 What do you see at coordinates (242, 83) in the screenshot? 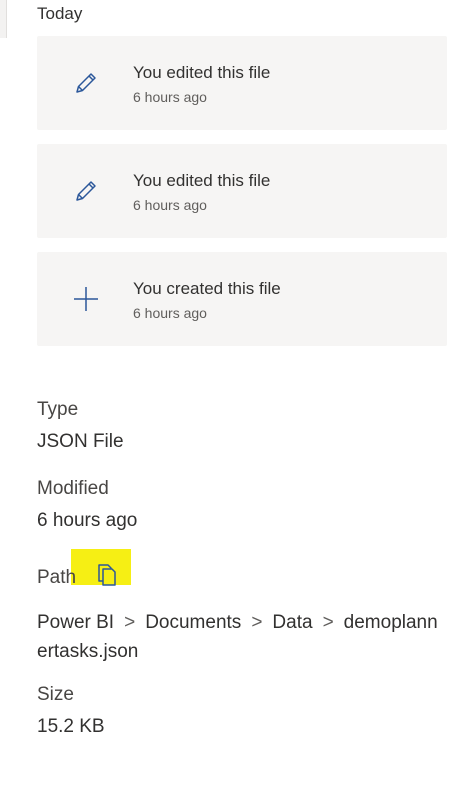
I see `activity-item-edited-1: You edited this file 6 hours ago` at bounding box center [242, 83].